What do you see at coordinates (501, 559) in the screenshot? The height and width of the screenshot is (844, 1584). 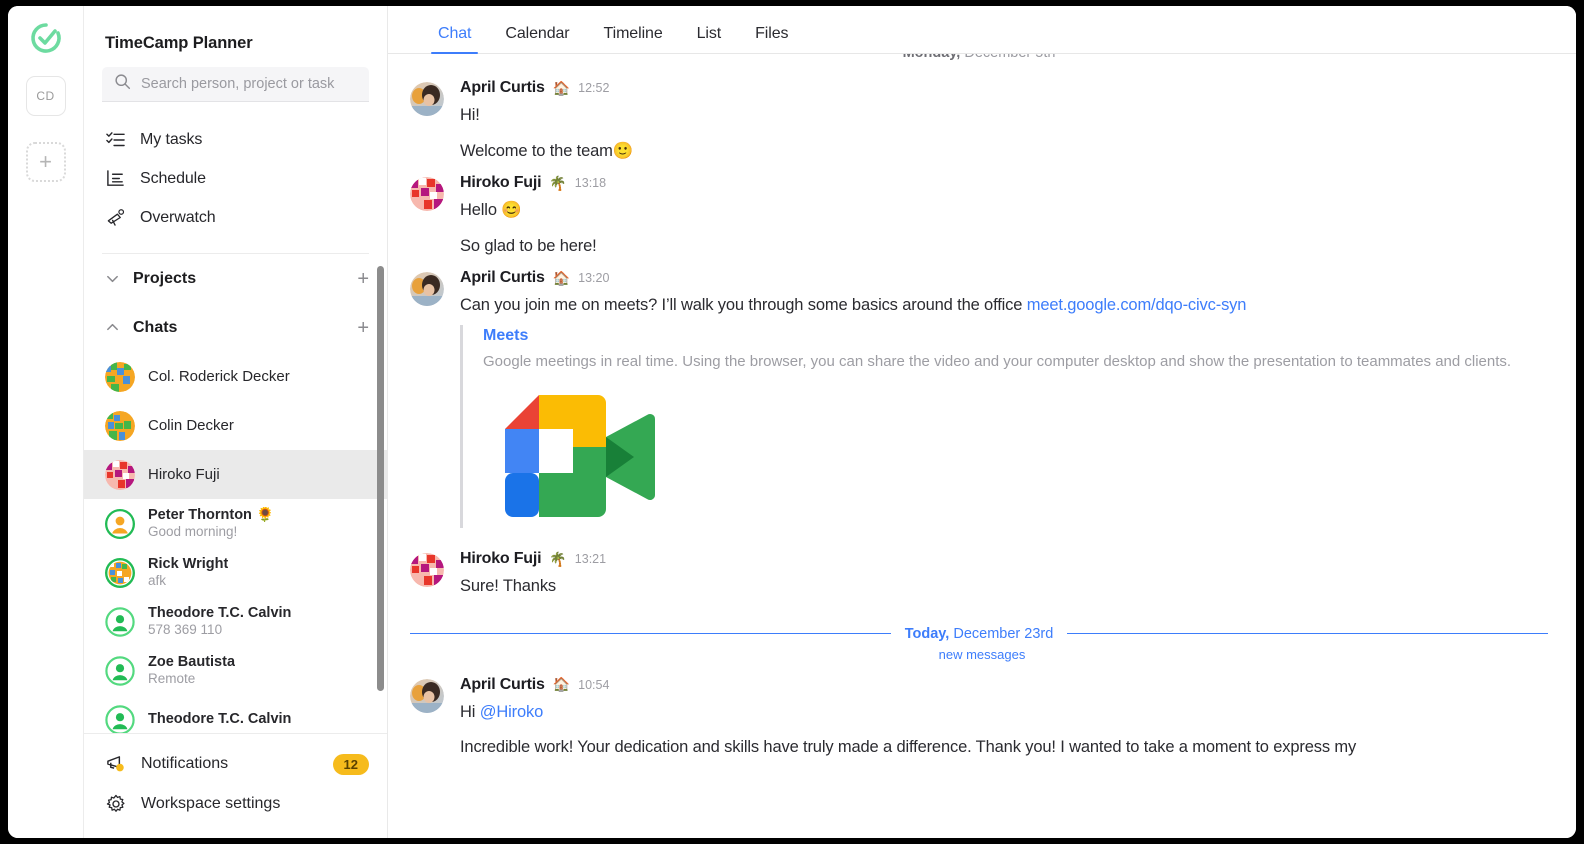 I see `message-author: Hiroko Fuji` at bounding box center [501, 559].